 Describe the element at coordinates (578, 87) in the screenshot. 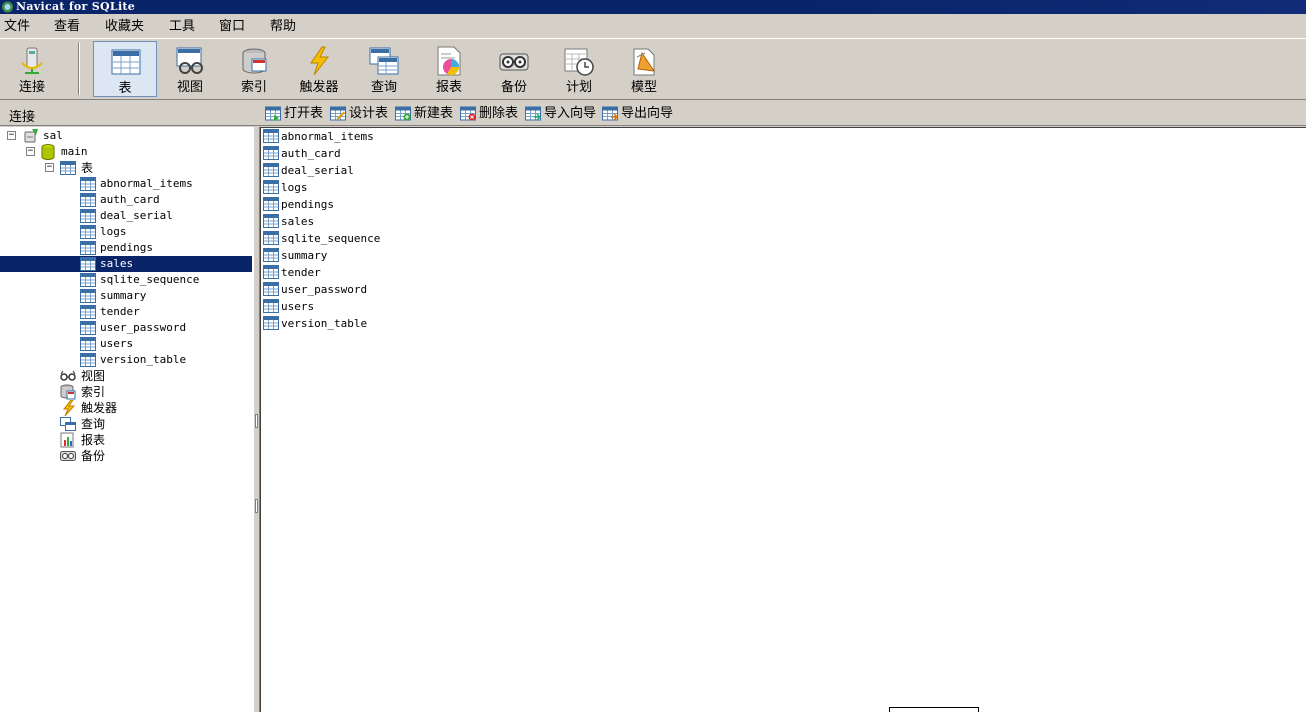

I see `toolbar-schedule-label: 计划` at that location.